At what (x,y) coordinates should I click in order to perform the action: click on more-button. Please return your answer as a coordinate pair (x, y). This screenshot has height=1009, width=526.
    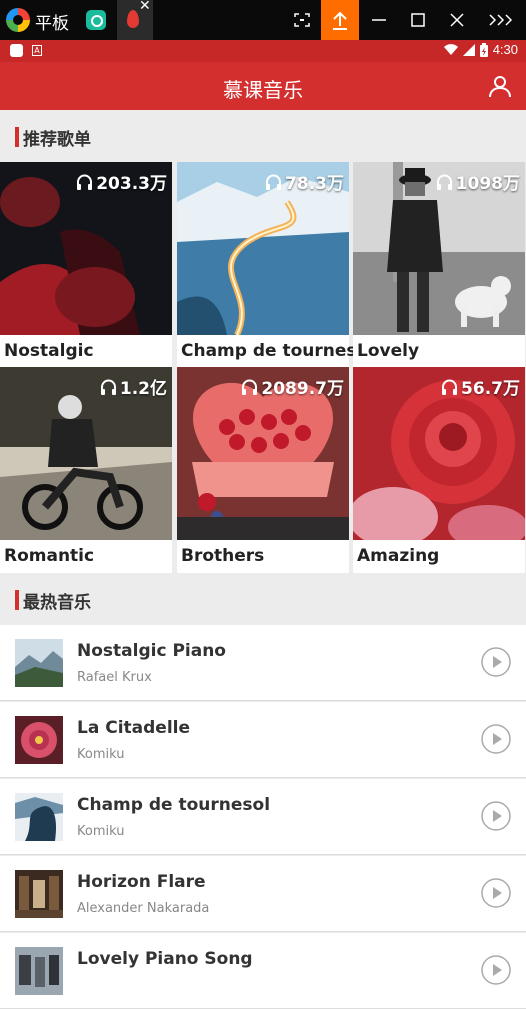
    Looking at the image, I should click on (501, 20).